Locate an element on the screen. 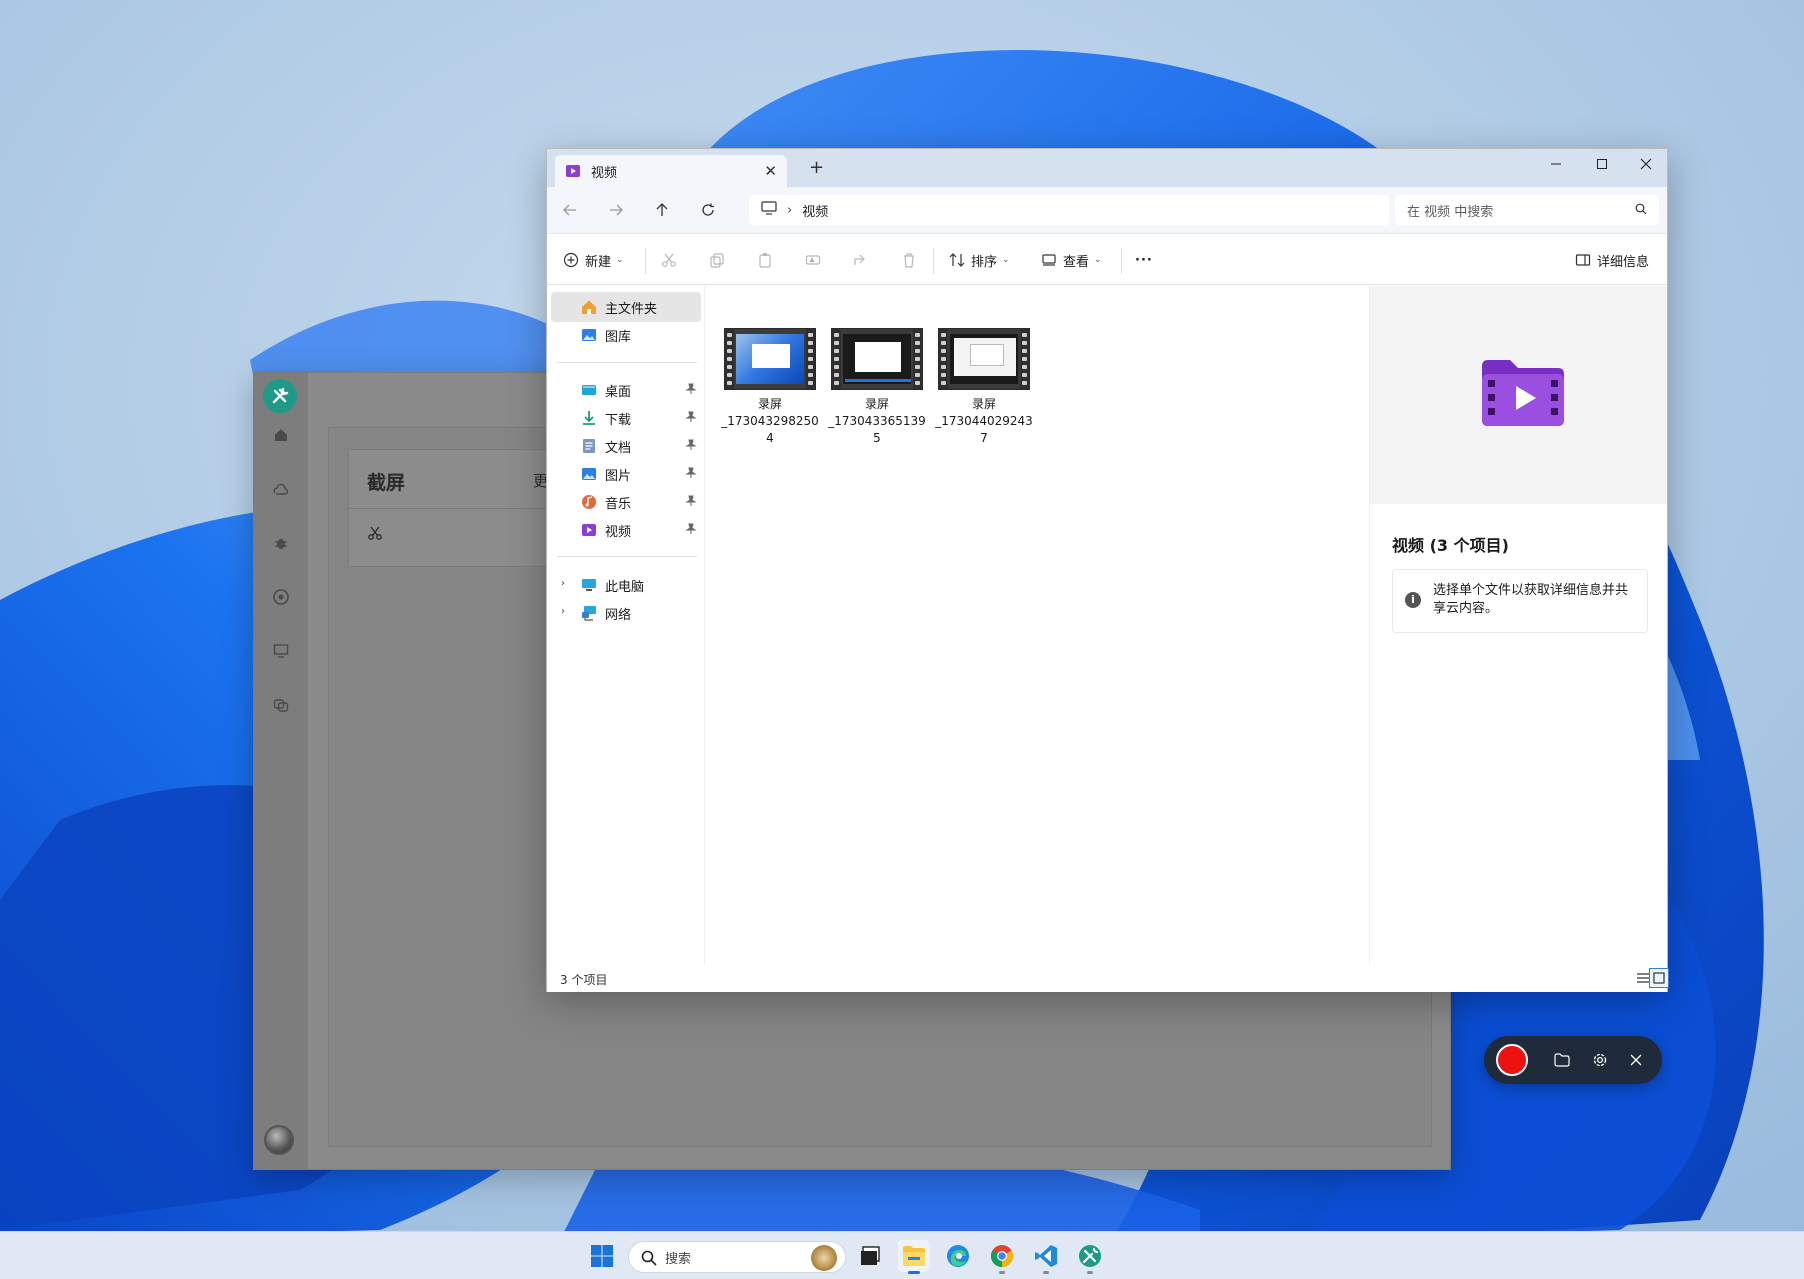 The width and height of the screenshot is (1804, 1279). task-view-icon is located at coordinates (870, 1255).